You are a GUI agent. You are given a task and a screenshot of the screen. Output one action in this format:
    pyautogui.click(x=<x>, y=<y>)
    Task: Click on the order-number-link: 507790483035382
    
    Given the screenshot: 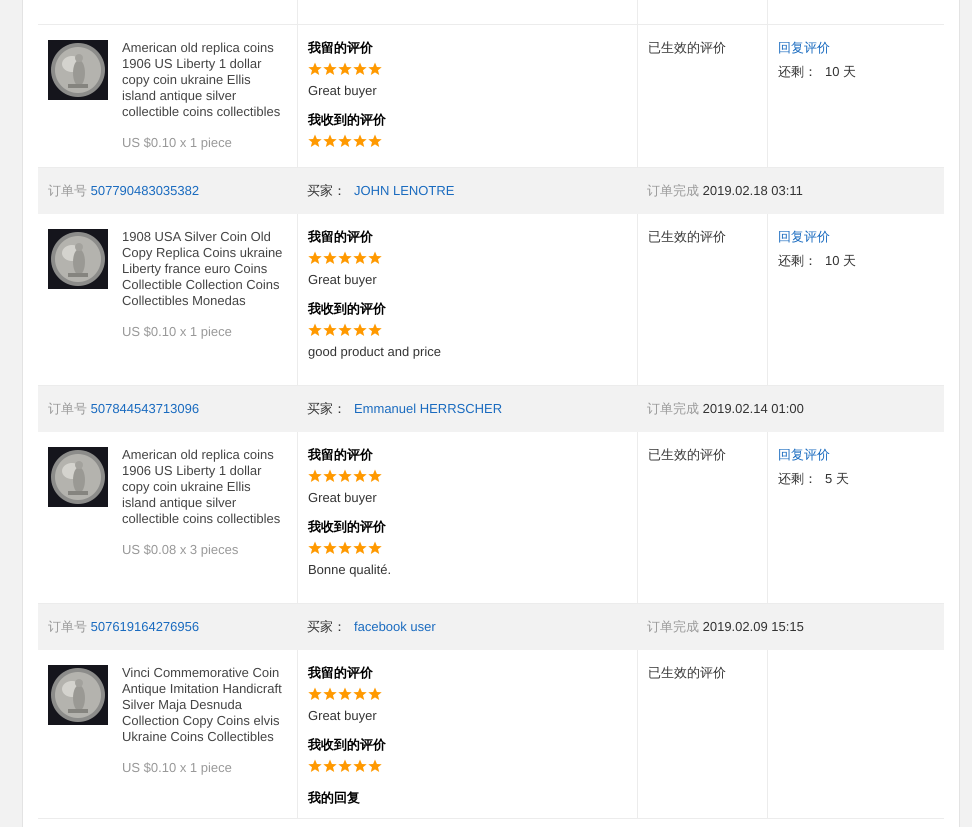 What is the action you would take?
    pyautogui.click(x=145, y=190)
    